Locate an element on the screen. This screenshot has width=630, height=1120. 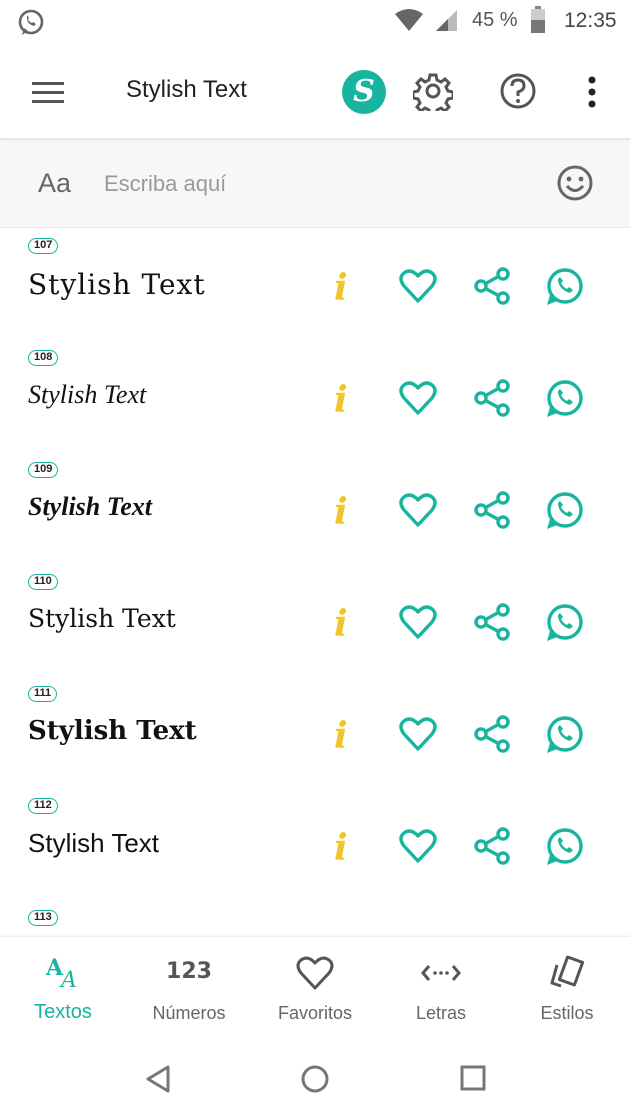
app-title: Stylish Text is located at coordinates (186, 89).